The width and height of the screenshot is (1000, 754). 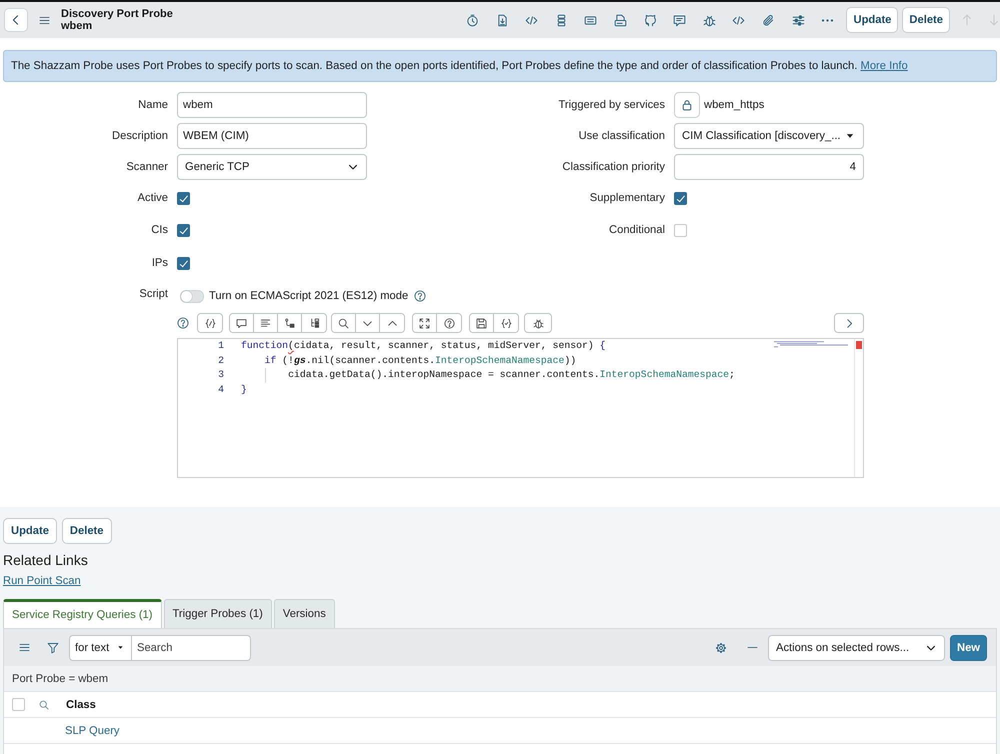 What do you see at coordinates (272, 167) in the screenshot?
I see `select-field: Generic TCP` at bounding box center [272, 167].